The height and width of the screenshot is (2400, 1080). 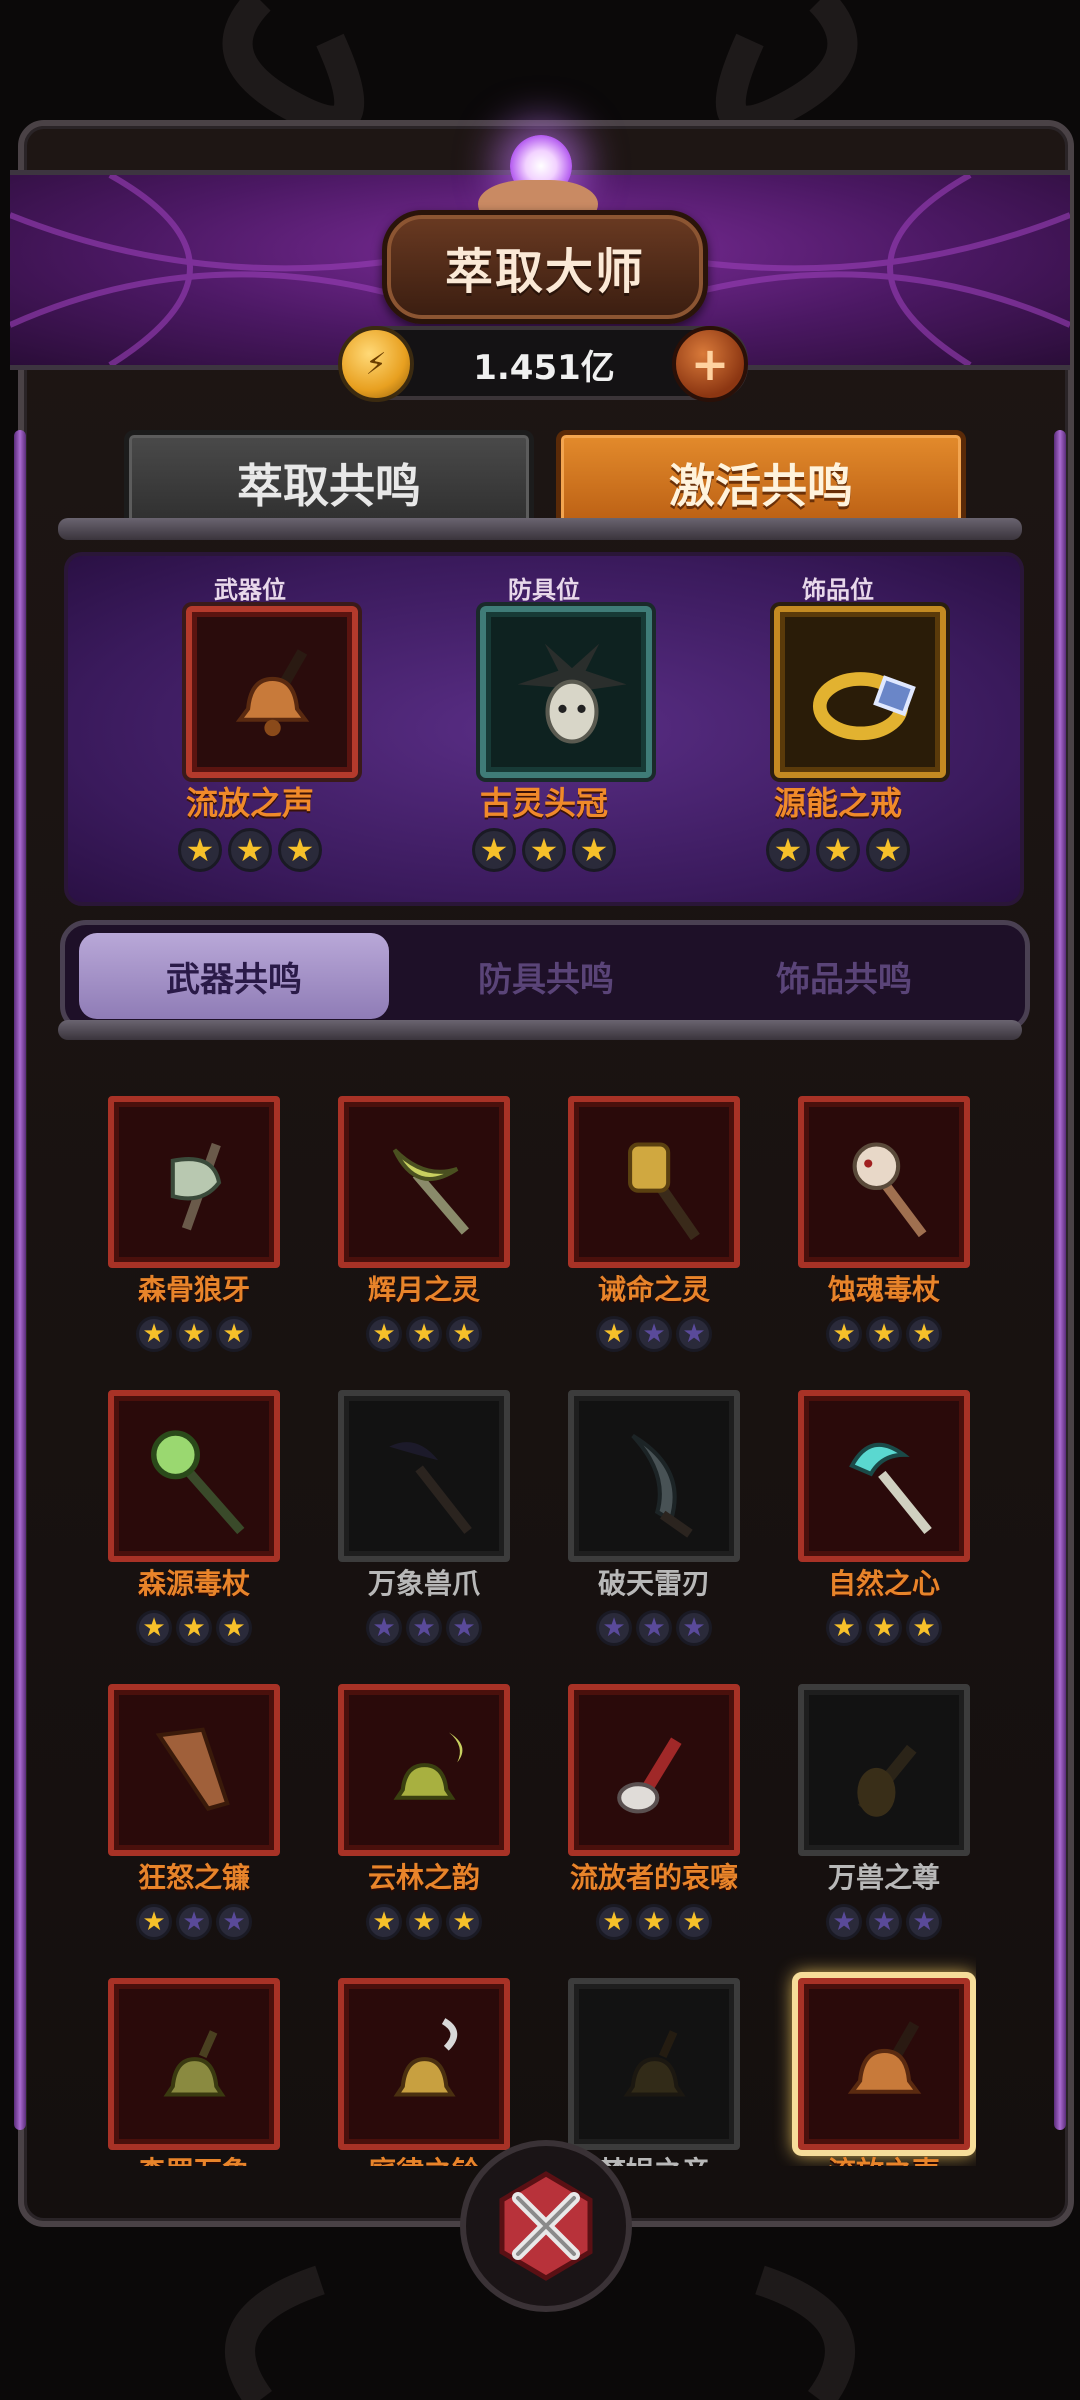 I want to click on bone-club-icon, so click(x=649, y=1775).